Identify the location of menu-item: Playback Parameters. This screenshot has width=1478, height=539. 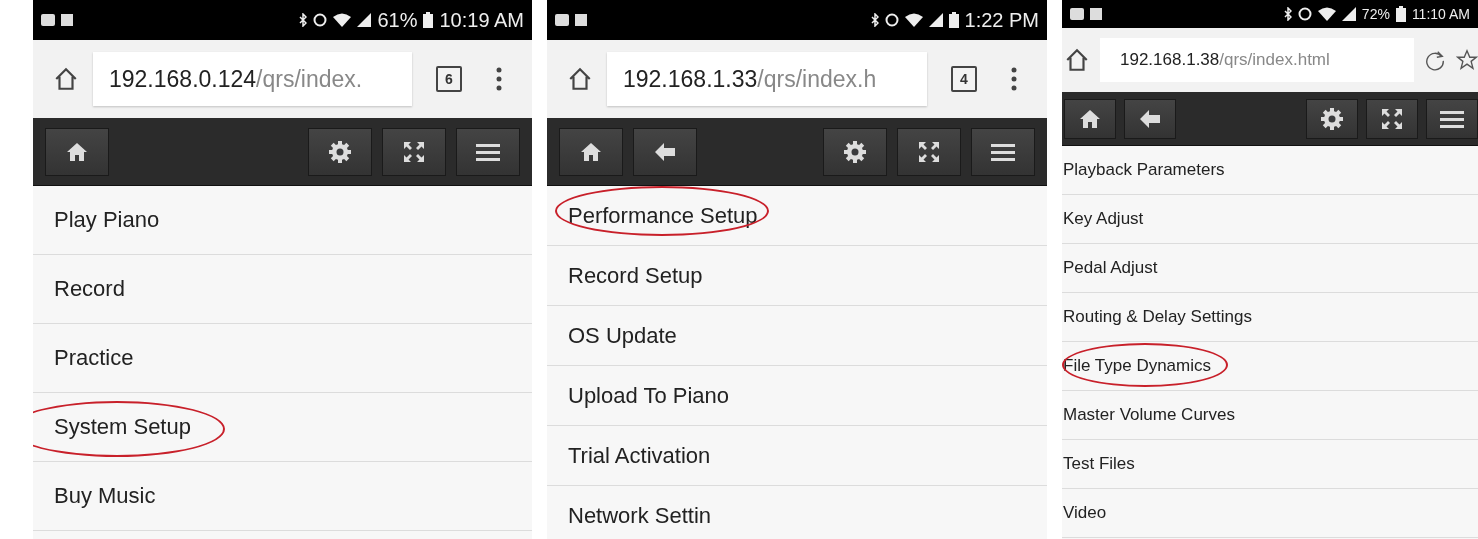
(1144, 170).